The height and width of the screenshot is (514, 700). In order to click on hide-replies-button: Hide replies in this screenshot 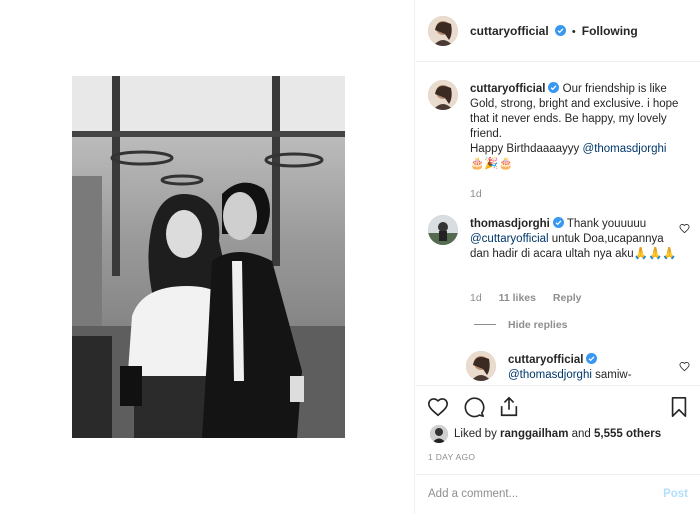, I will do `click(521, 325)`.